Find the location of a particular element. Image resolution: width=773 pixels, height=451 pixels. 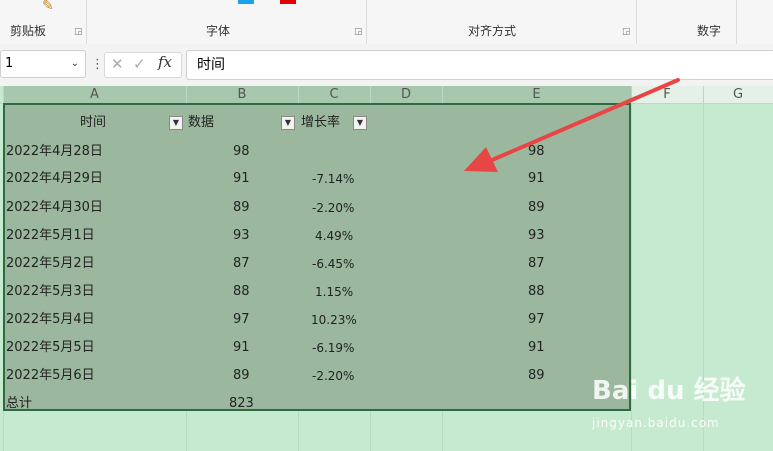

watermark: Bai du 经验 jingyan.baidu.com is located at coordinates (669, 400).